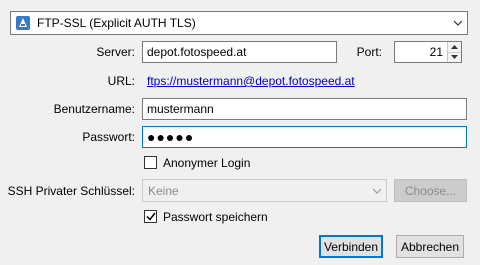  I want to click on save-password-checkbox, so click(150, 216).